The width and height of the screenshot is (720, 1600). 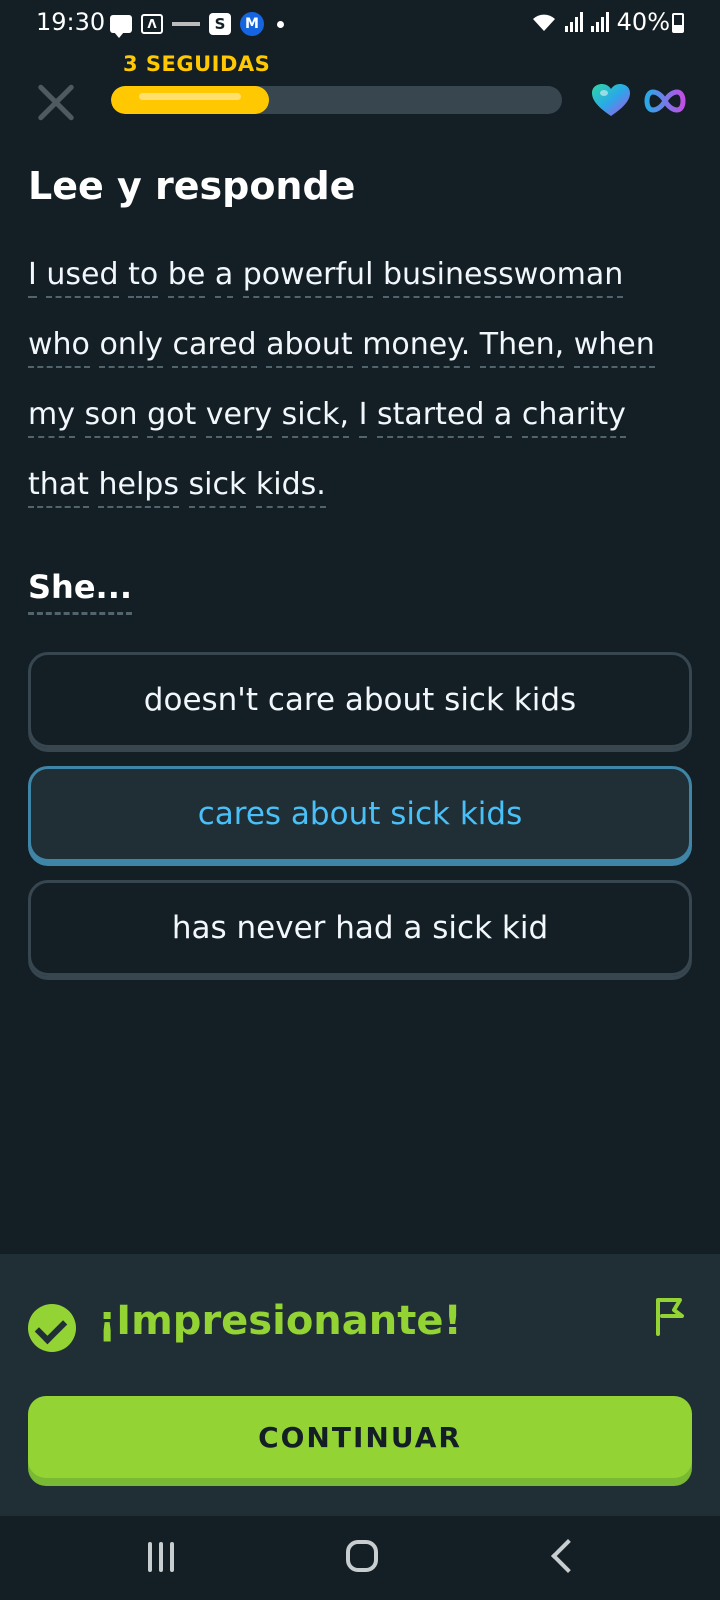 I want to click on passage-word: who, so click(x=59, y=347).